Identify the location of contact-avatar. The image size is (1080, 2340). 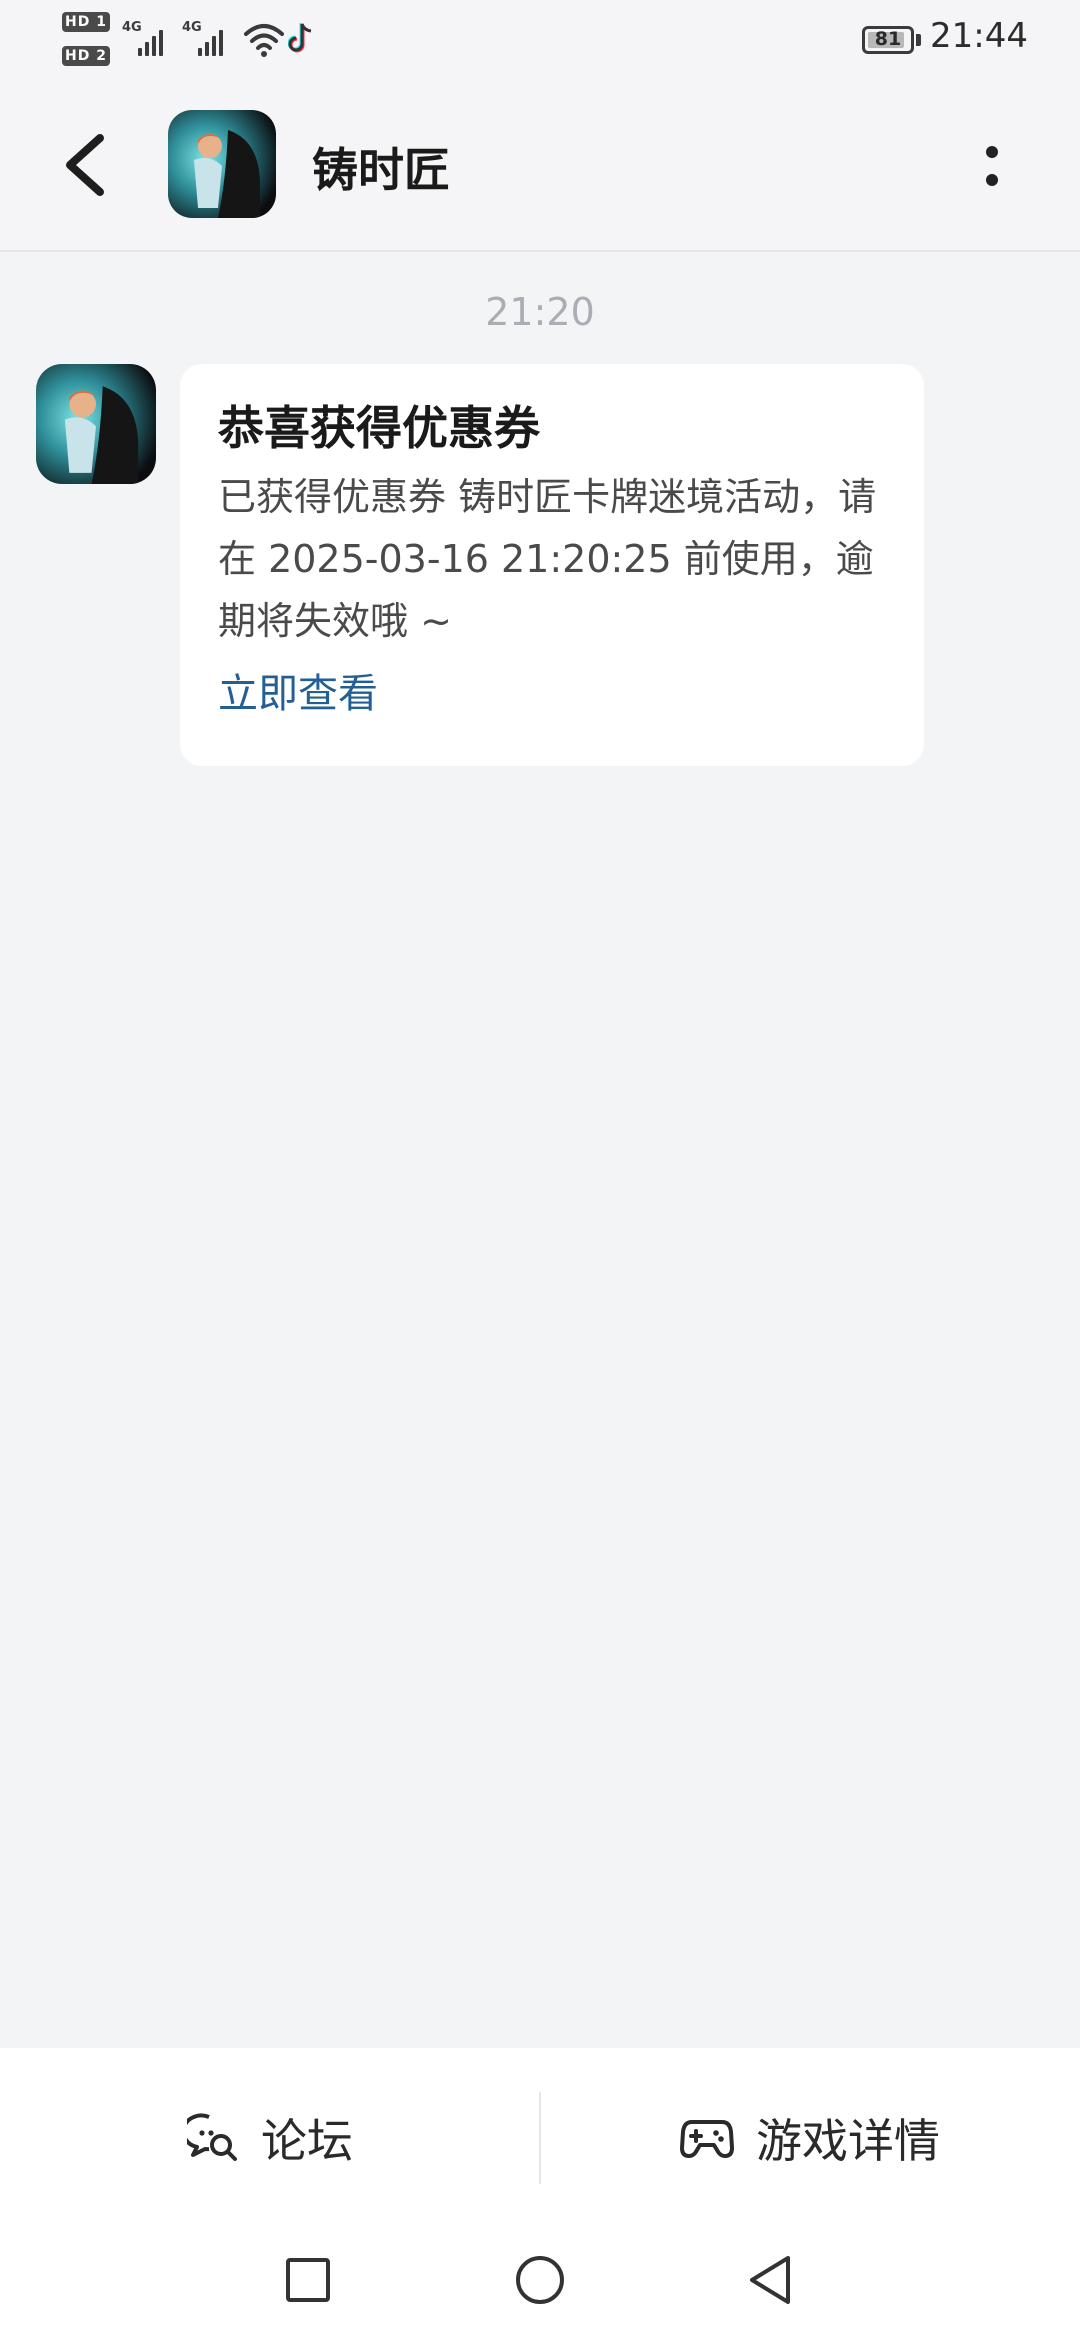
(222, 164).